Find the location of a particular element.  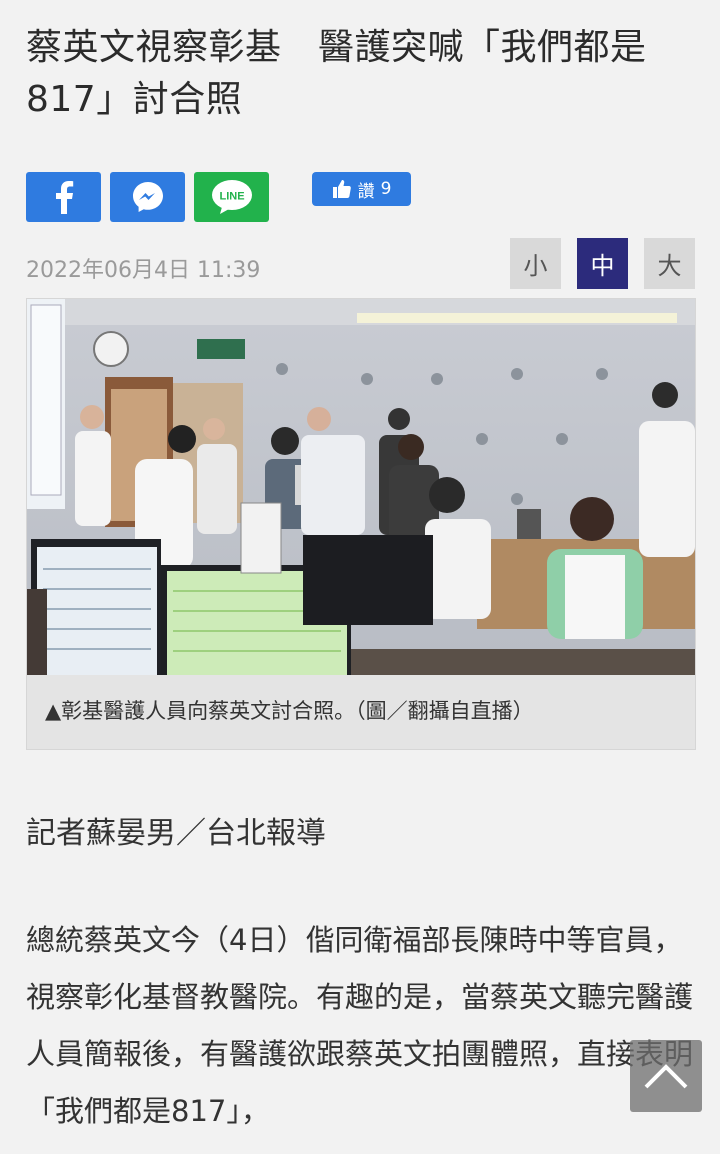

line-label: LINE is located at coordinates (231, 197).